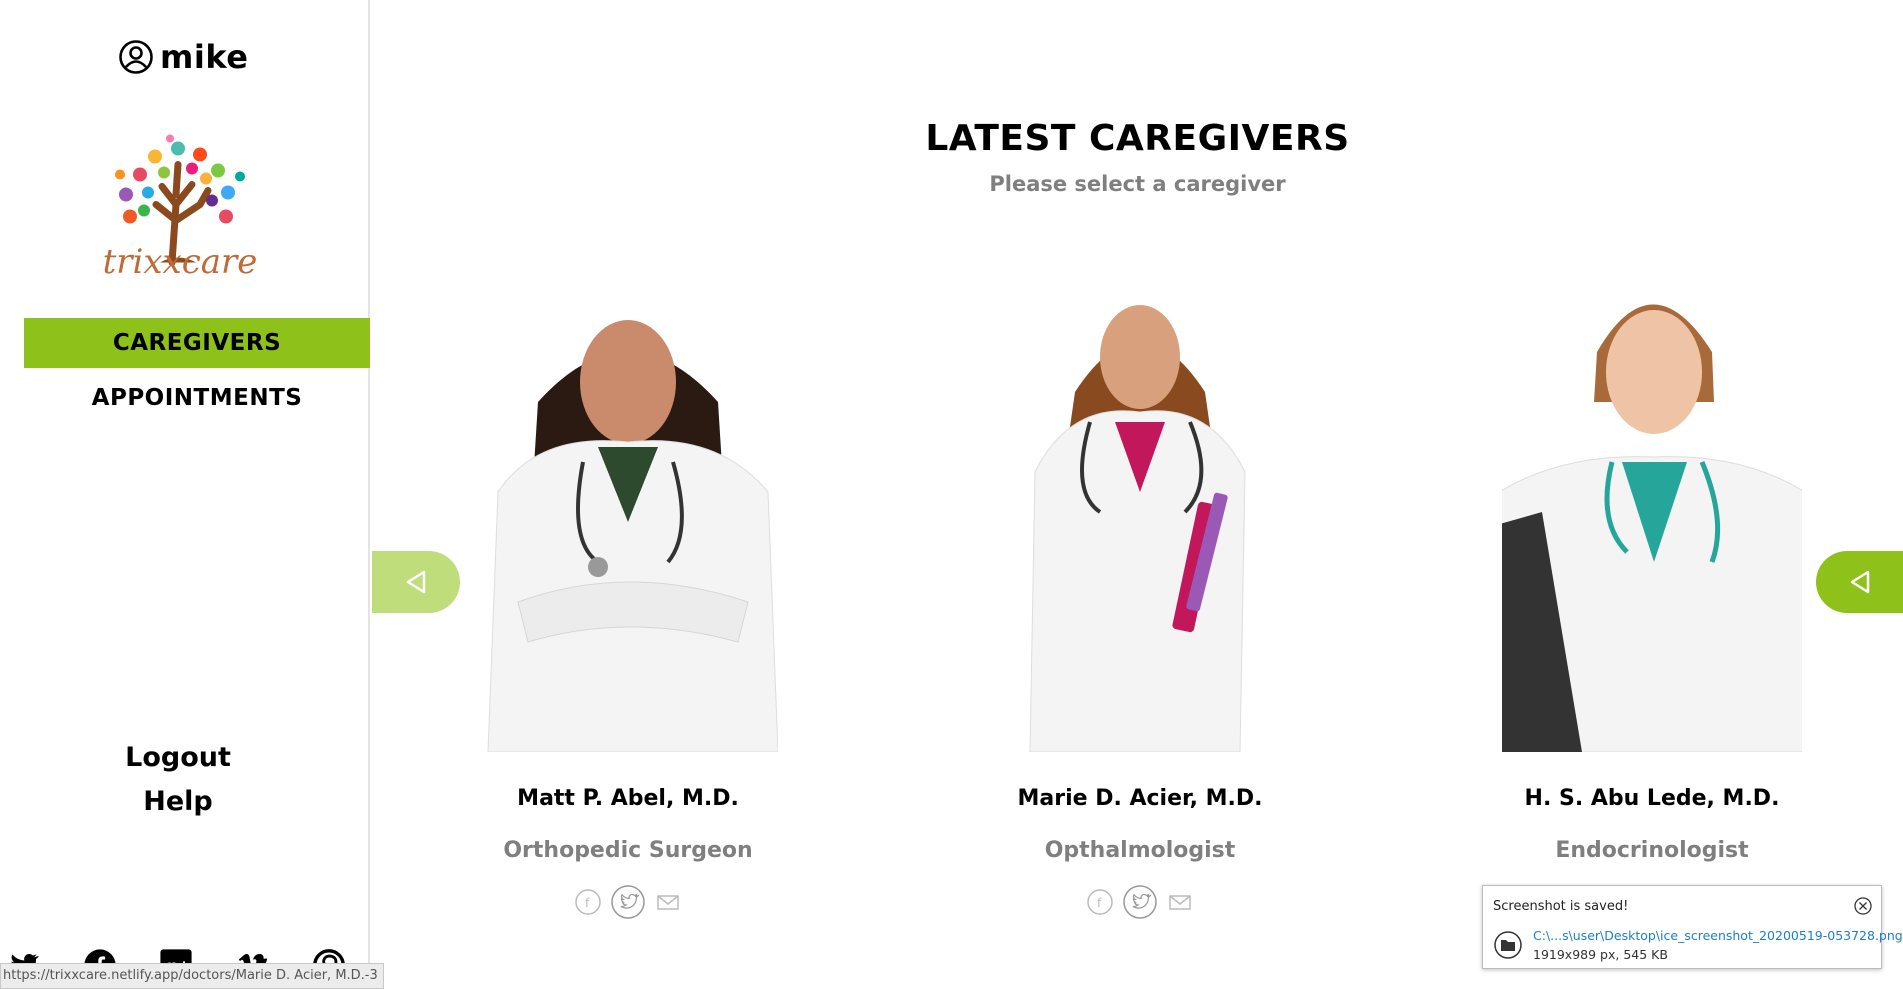 The image size is (1903, 989). Describe the element at coordinates (628, 798) in the screenshot. I see `caregiver-name: Matt P. Abel, M.D.` at that location.